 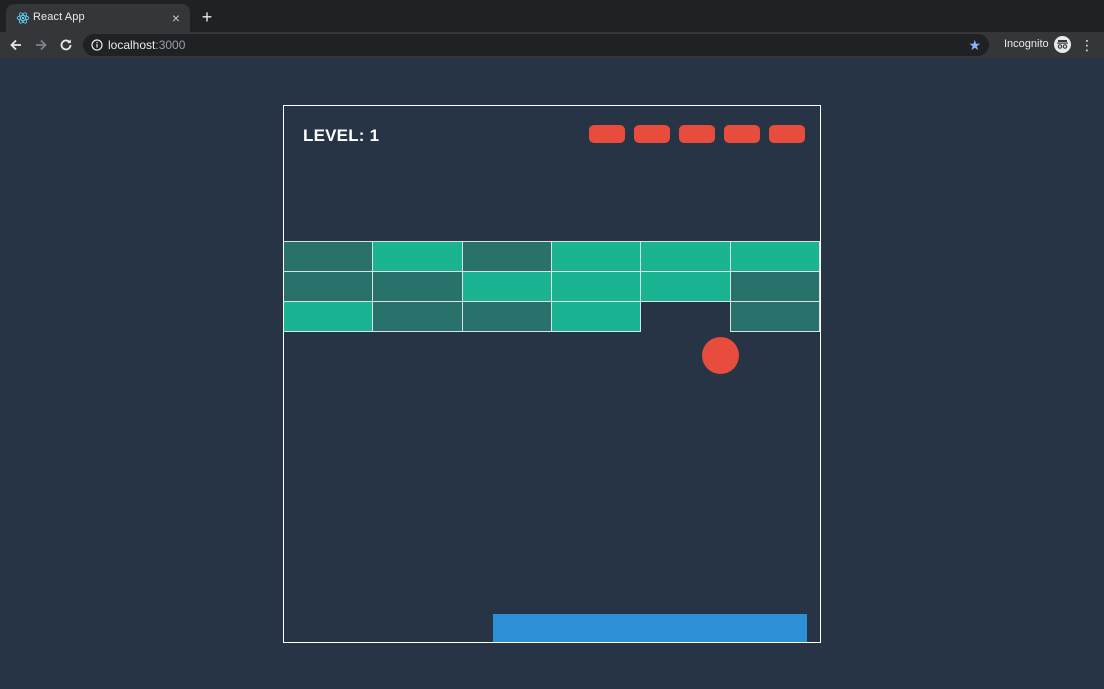 I want to click on react-logo-icon, so click(x=23, y=18).